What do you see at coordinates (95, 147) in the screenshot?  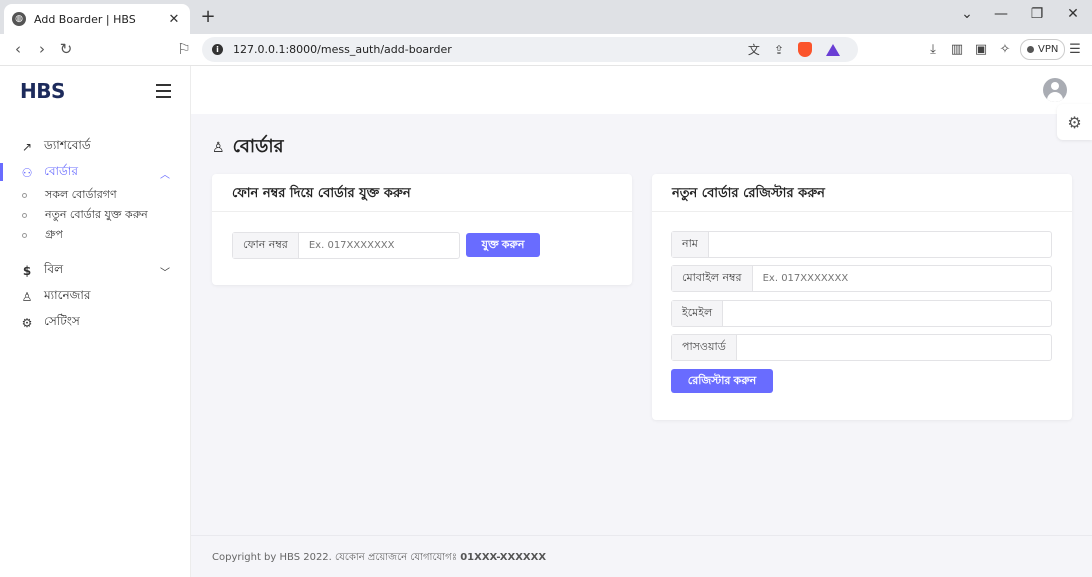 I see `sidebar-item-dashboard: ↗ ড্যাশবোর্ড` at bounding box center [95, 147].